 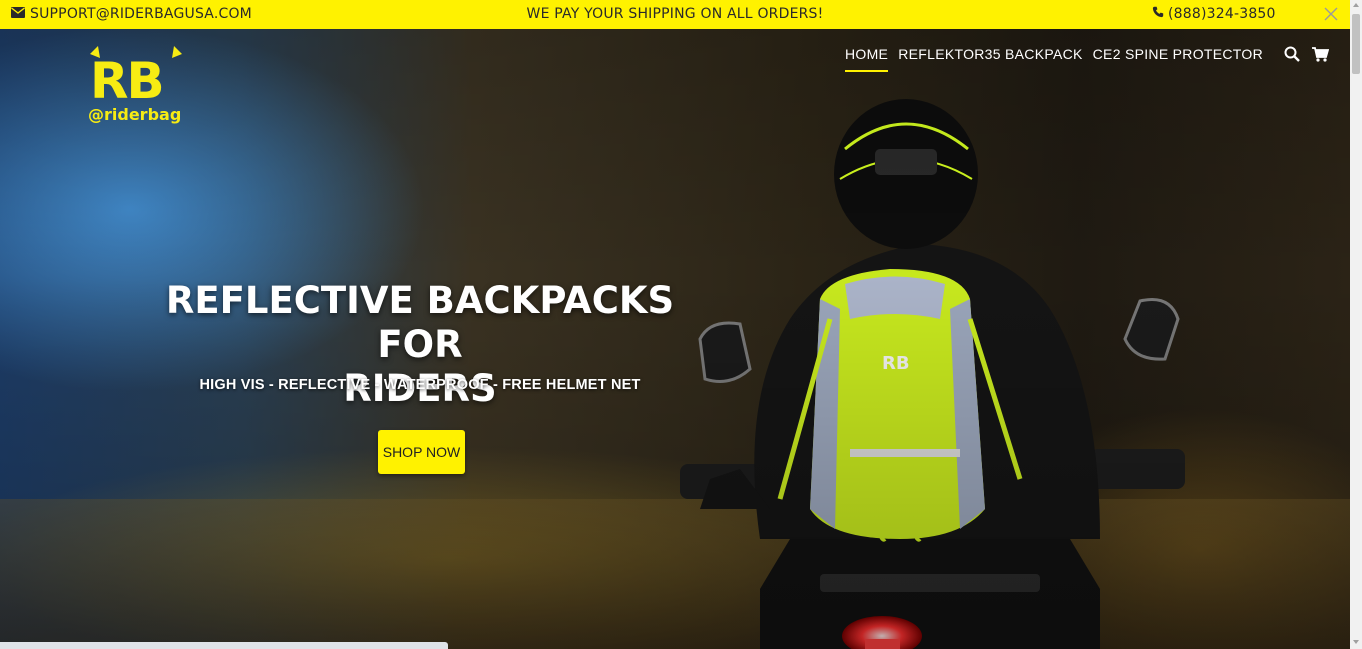 I want to click on hero-headline-line1: REFLECTIVE BACKPACKS FOR, so click(x=420, y=322).